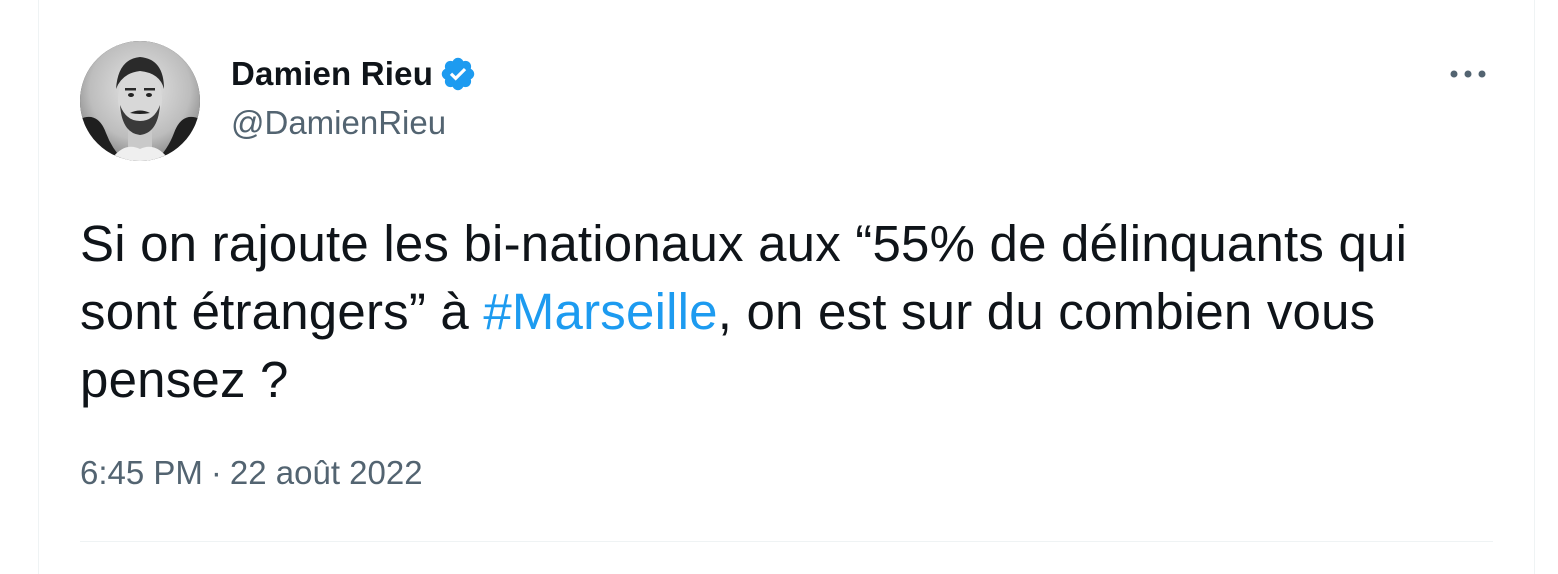  I want to click on hashtag-link: #Marseille, so click(600, 311).